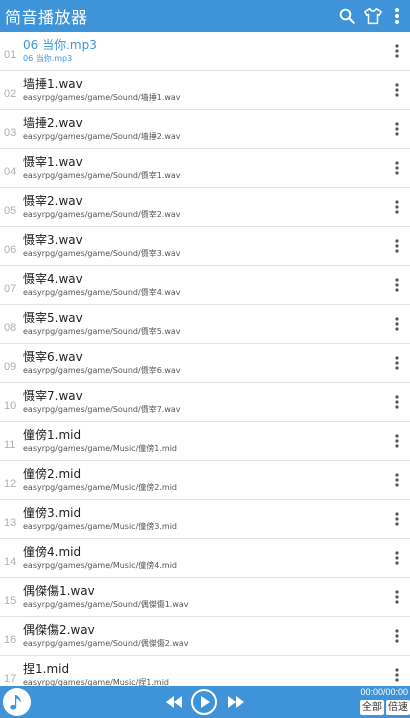 This screenshot has height=718, width=410. Describe the element at coordinates (10, 328) in the screenshot. I see `track-number: 08` at that location.